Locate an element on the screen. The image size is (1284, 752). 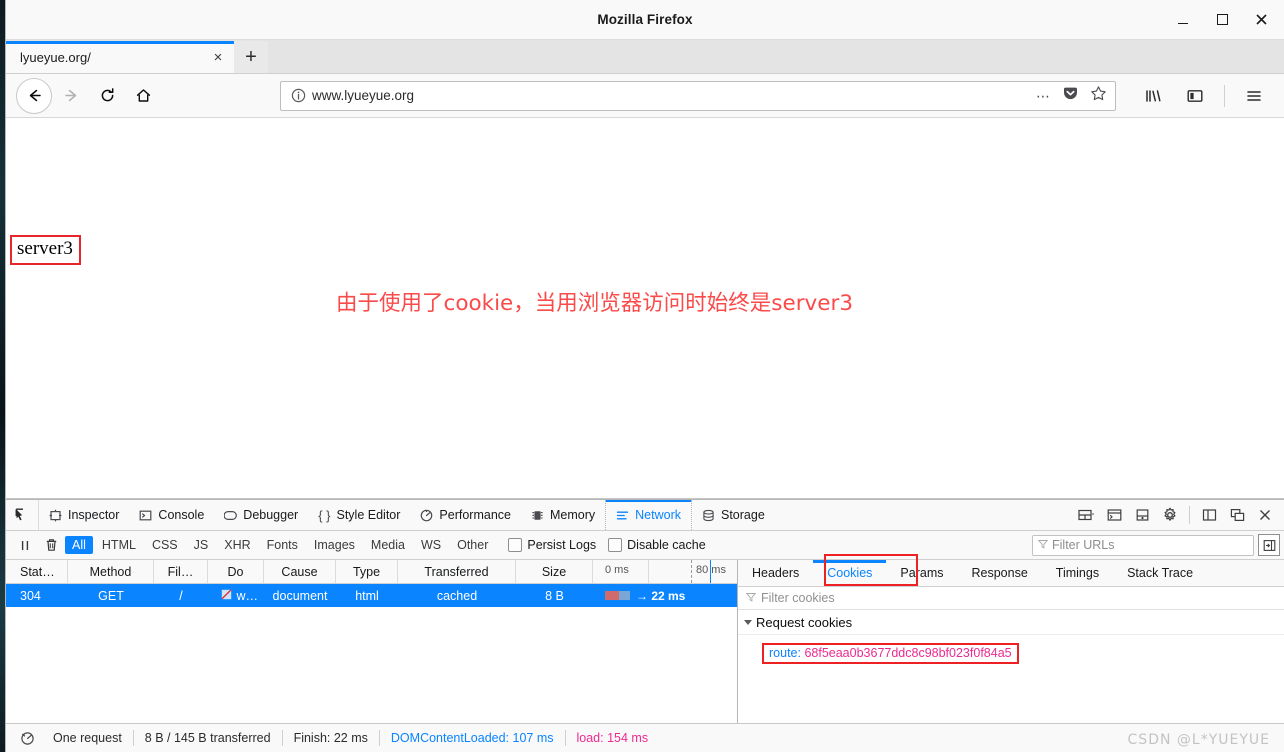
toggle-request-details-icon is located at coordinates (1269, 545).